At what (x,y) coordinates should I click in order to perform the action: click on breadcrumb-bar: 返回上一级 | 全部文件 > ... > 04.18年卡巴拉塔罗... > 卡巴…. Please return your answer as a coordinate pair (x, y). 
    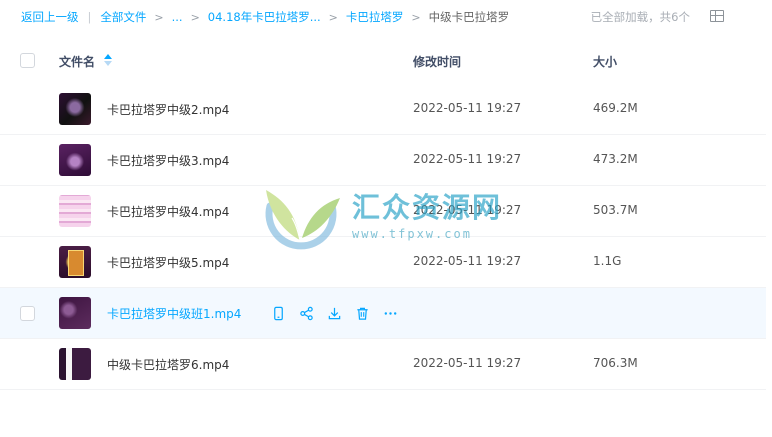
    Looking at the image, I should click on (386, 17).